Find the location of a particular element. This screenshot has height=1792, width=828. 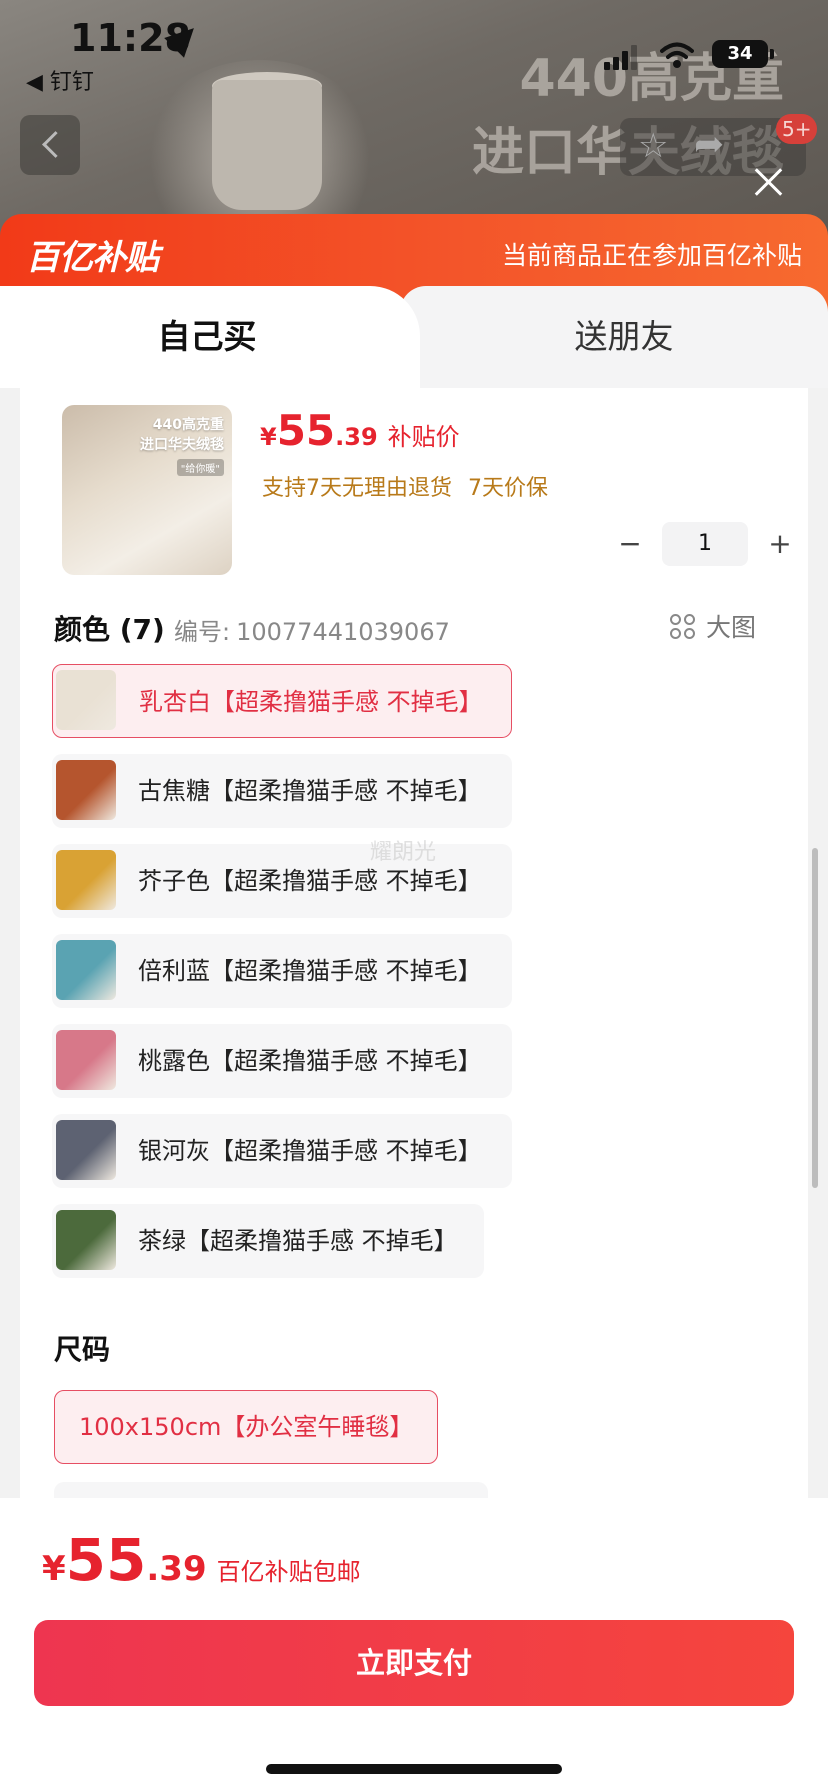

cart-badge: 5+ is located at coordinates (797, 129).